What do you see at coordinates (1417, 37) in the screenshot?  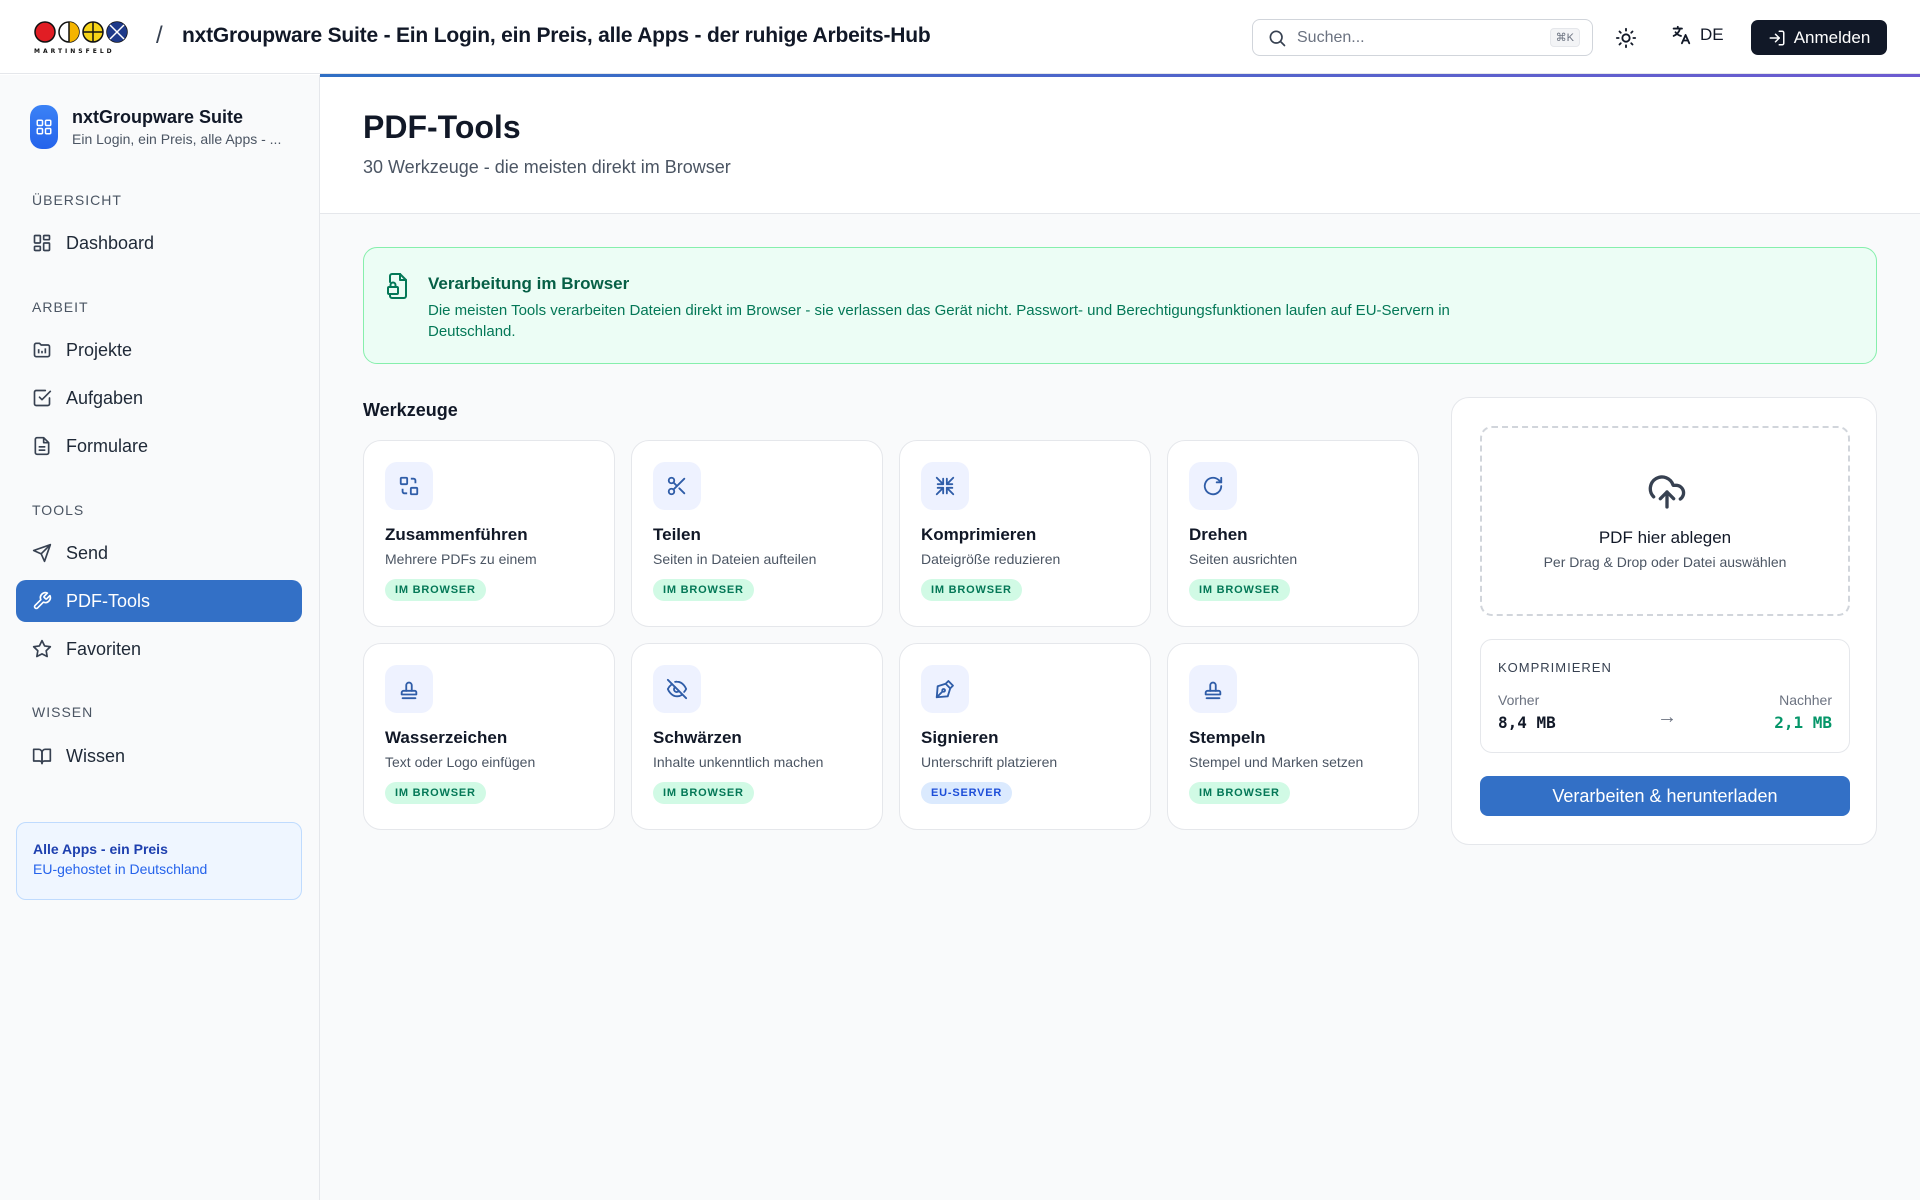 I see `search-input` at bounding box center [1417, 37].